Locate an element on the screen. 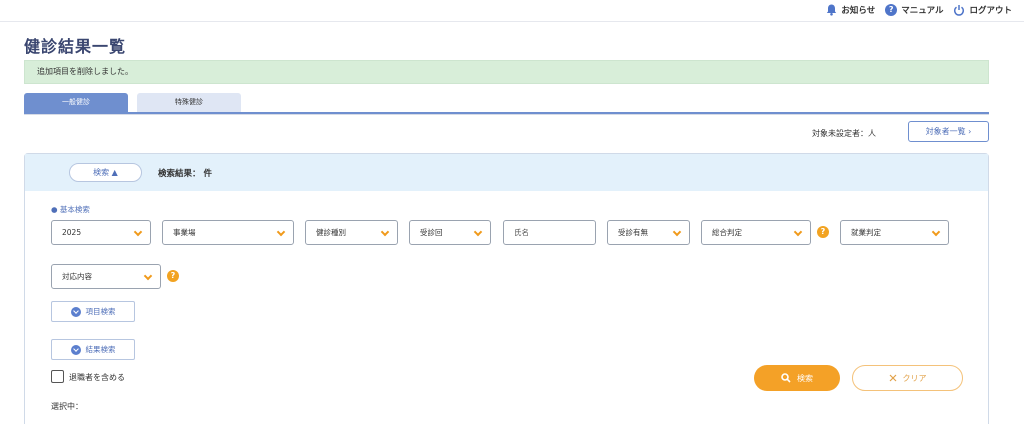 Image resolution: width=1024 pixels, height=424 pixels. clear-button: クリア is located at coordinates (907, 378).